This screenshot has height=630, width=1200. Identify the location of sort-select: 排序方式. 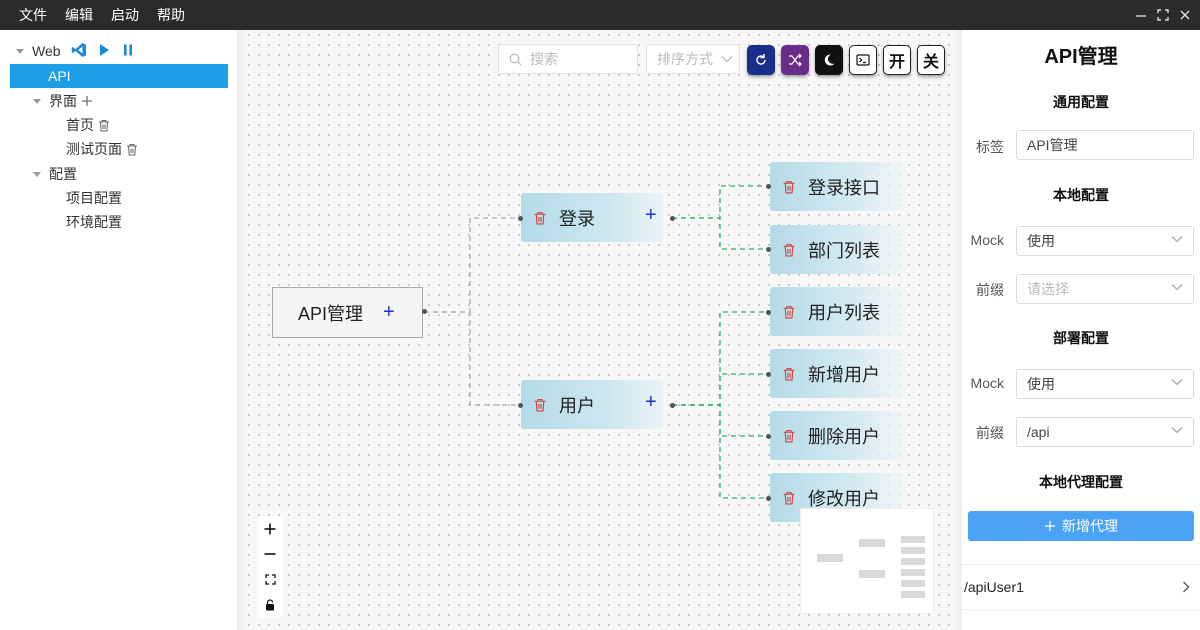
(693, 59).